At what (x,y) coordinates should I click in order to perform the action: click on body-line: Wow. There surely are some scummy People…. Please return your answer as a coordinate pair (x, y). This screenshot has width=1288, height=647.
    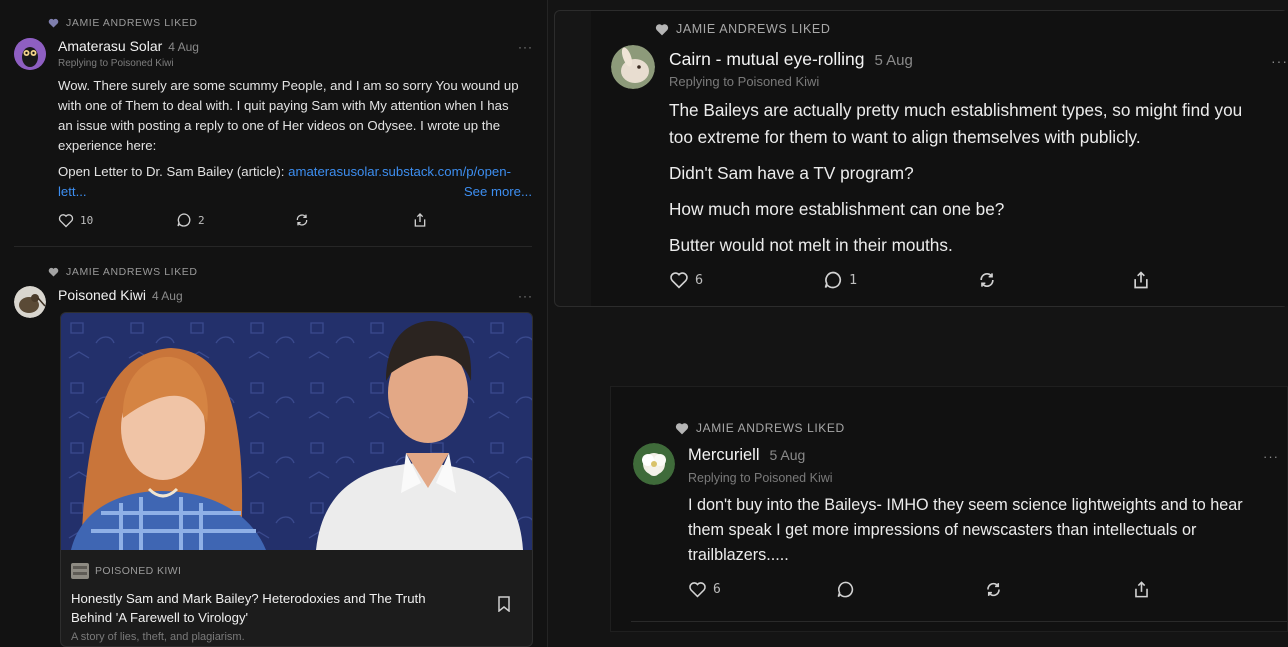
    Looking at the image, I should click on (288, 85).